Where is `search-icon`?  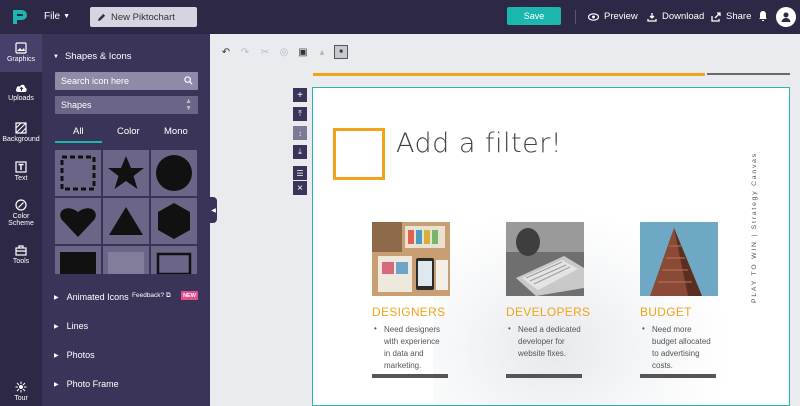 search-icon is located at coordinates (188, 80).